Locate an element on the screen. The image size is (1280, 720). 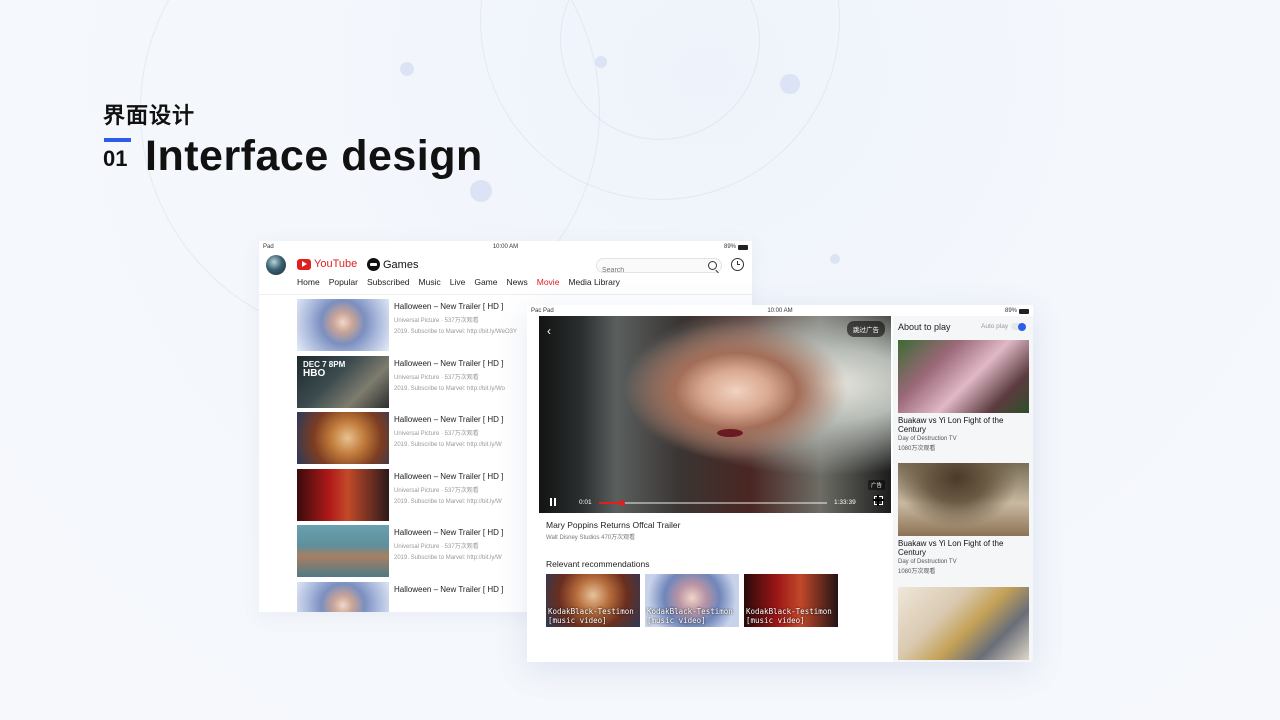
thumbnail-overlay: DEC 7 8PM HBO is located at coordinates (324, 369).